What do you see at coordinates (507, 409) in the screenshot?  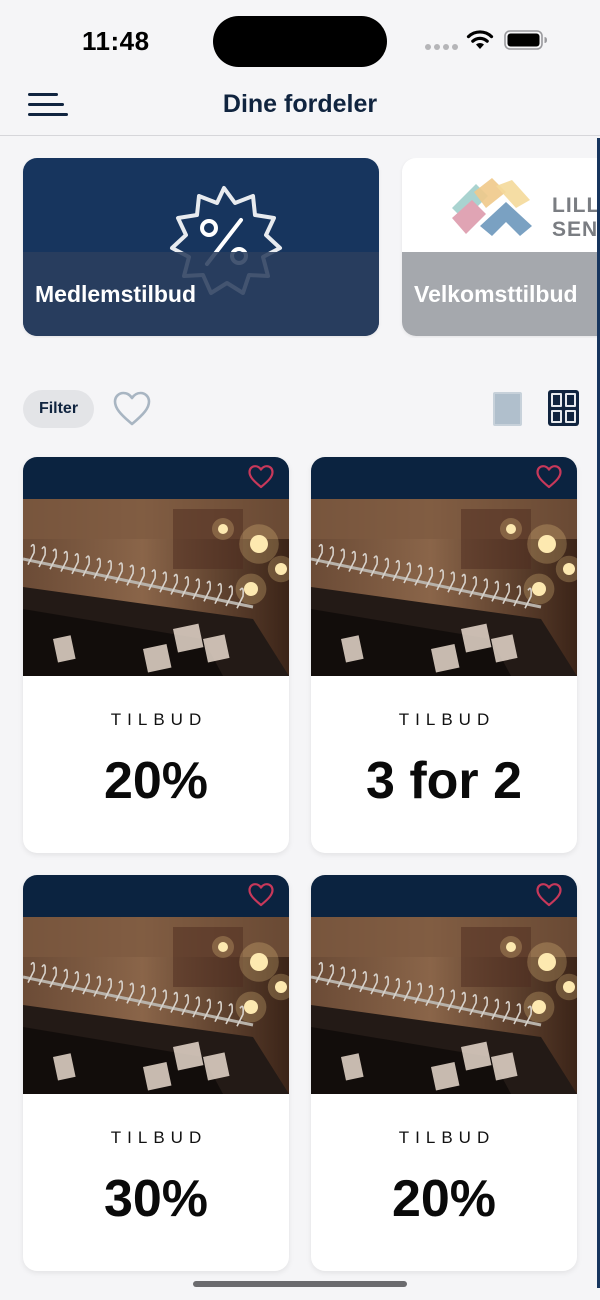 I see `single-view-icon` at bounding box center [507, 409].